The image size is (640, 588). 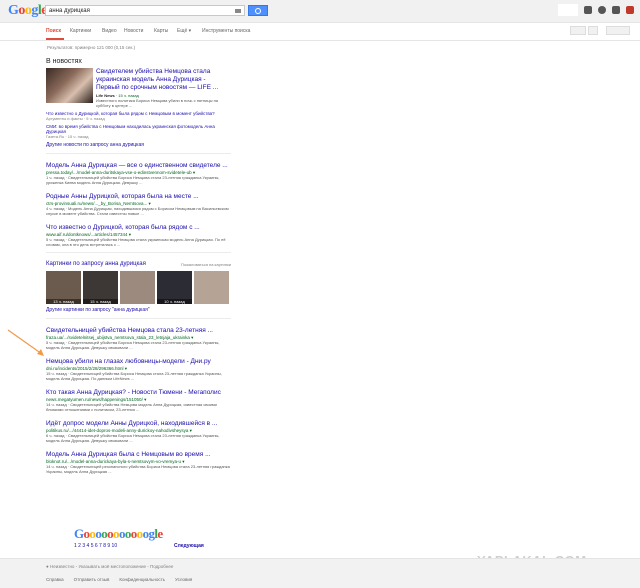 I want to click on footer-link-terms: Условия, so click(x=183, y=579).